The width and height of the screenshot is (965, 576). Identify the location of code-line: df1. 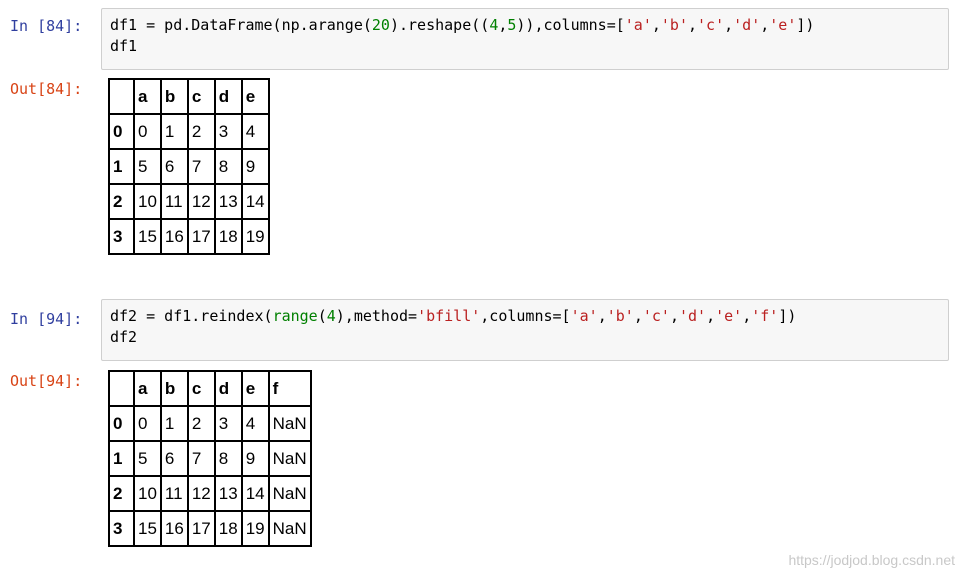
(124, 46).